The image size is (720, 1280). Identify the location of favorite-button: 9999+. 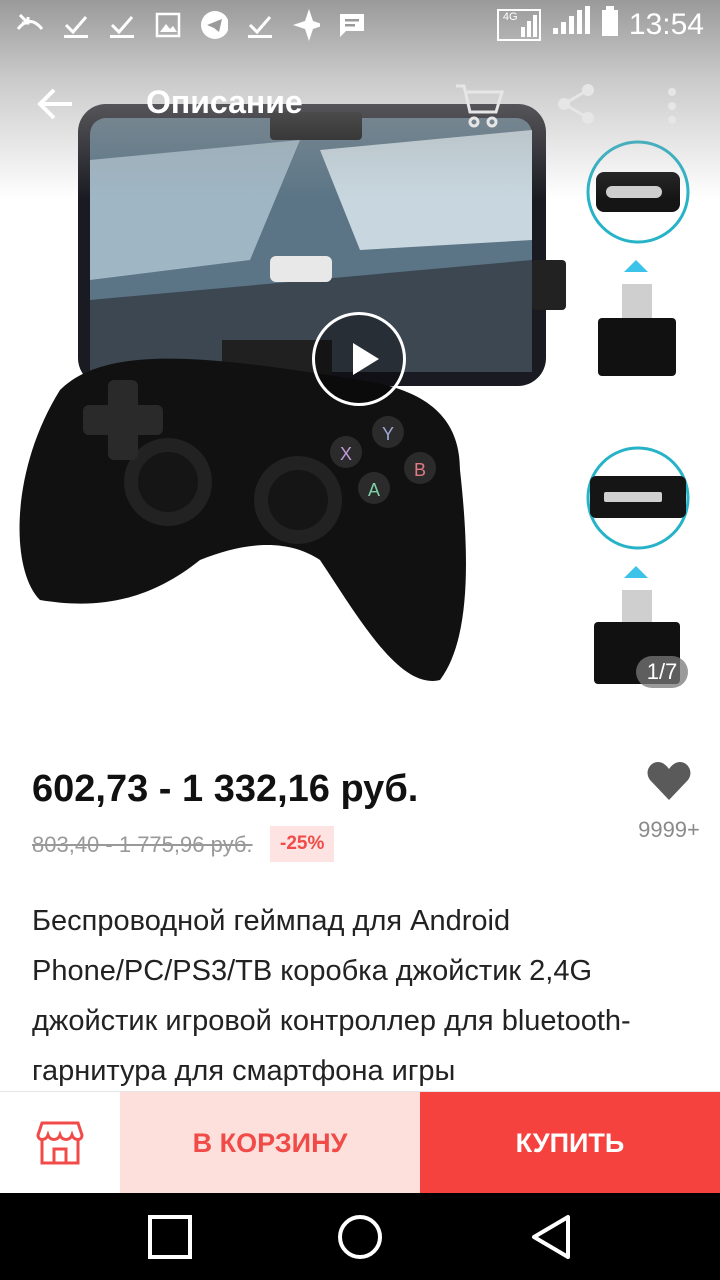
(669, 801).